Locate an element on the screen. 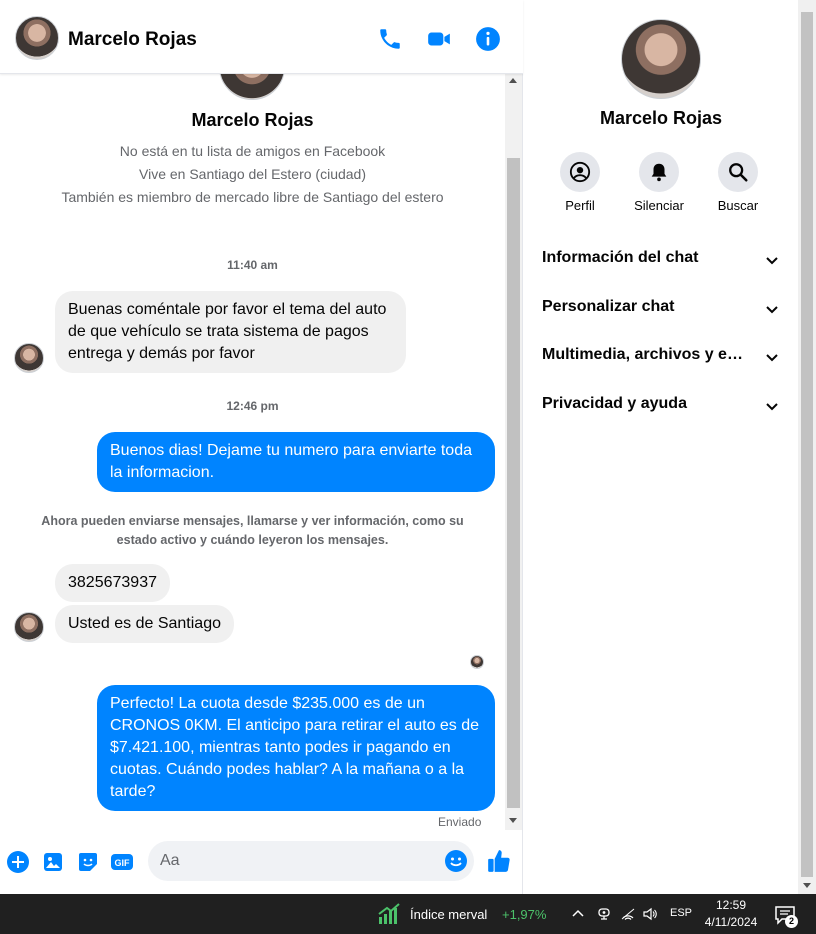 The height and width of the screenshot is (934, 816). section-customize-chat: Personalizar chat is located at coordinates (661, 308).